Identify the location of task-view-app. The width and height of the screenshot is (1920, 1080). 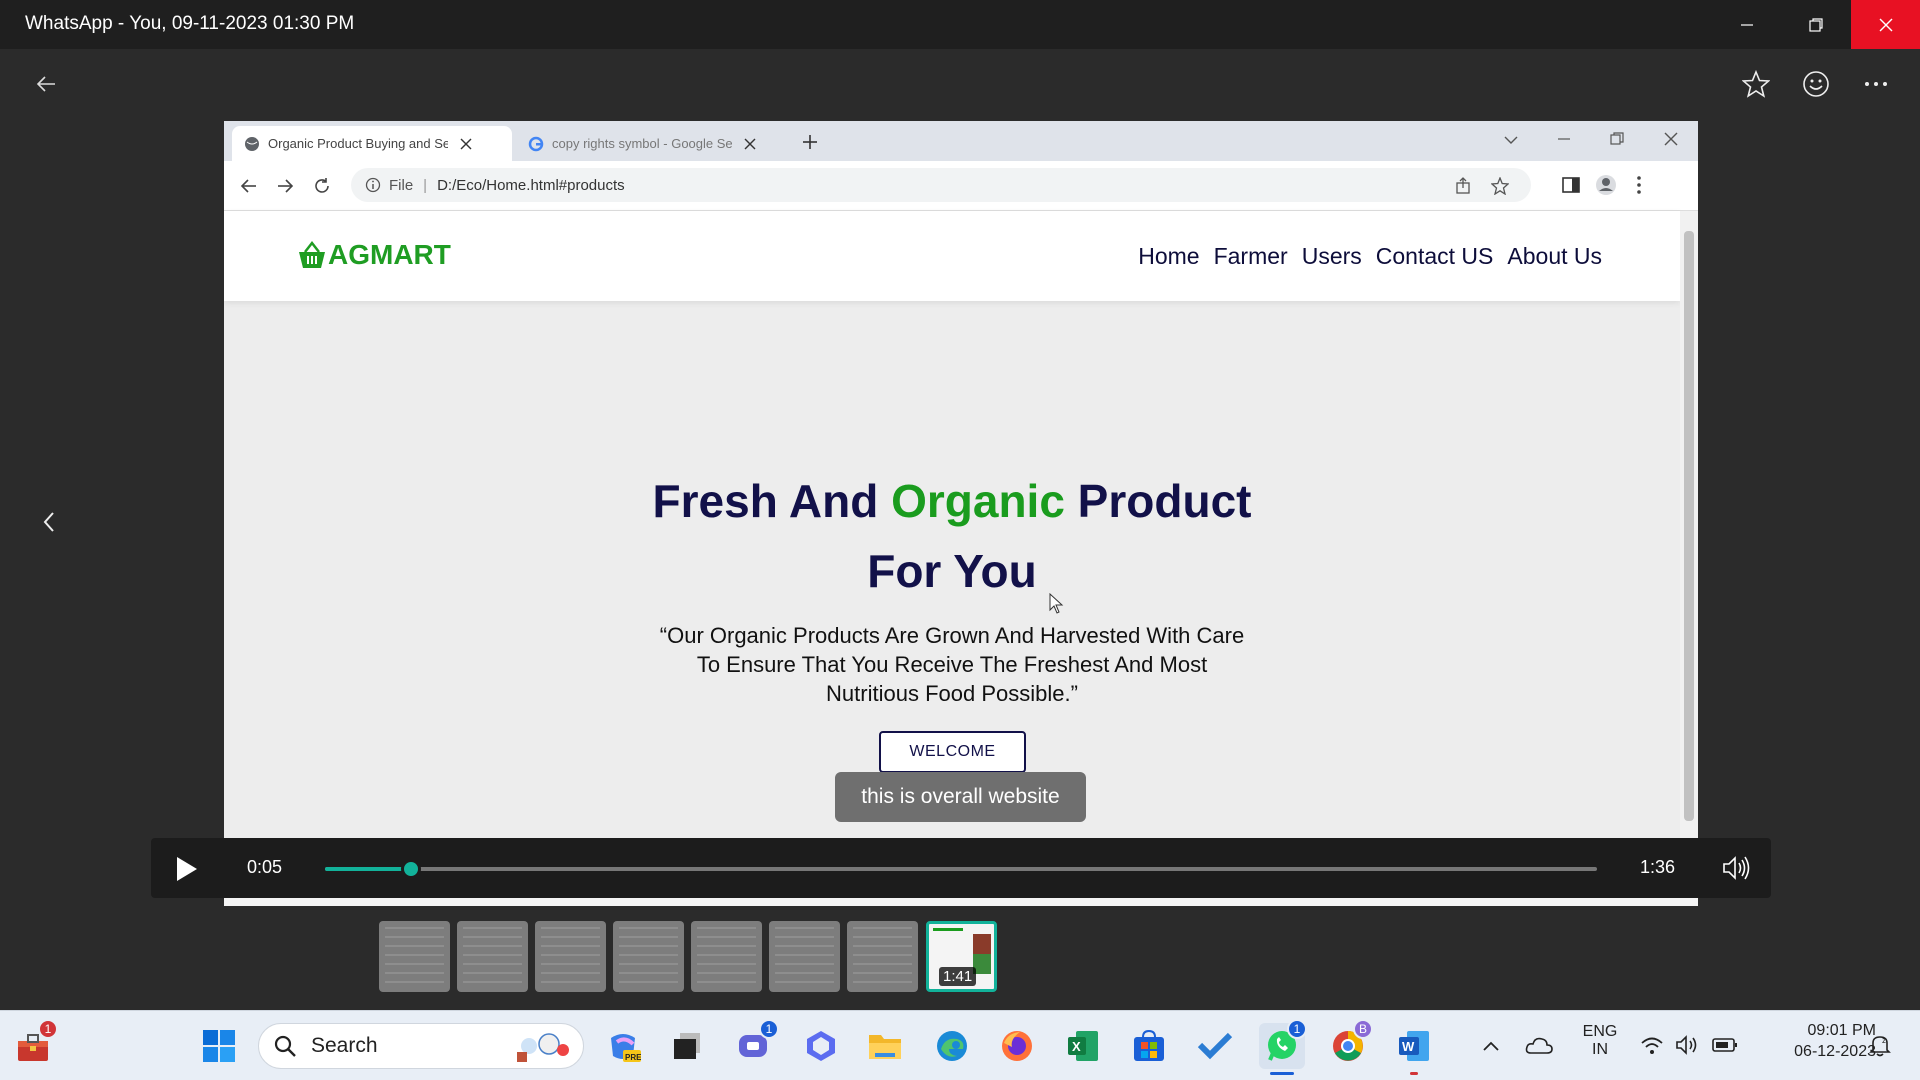
(687, 1046).